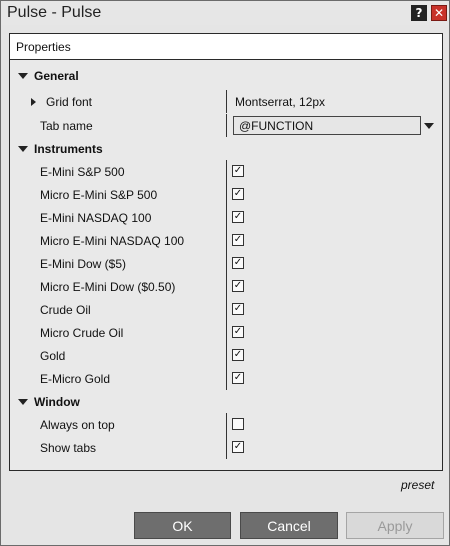  Describe the element at coordinates (108, 287) in the screenshot. I see `instrument-label: Micro E-Mini Dow ($0.50)` at that location.